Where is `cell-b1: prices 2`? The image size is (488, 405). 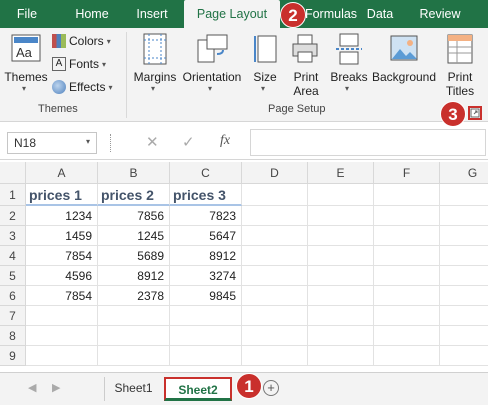
cell-b1: prices 2 is located at coordinates (134, 195).